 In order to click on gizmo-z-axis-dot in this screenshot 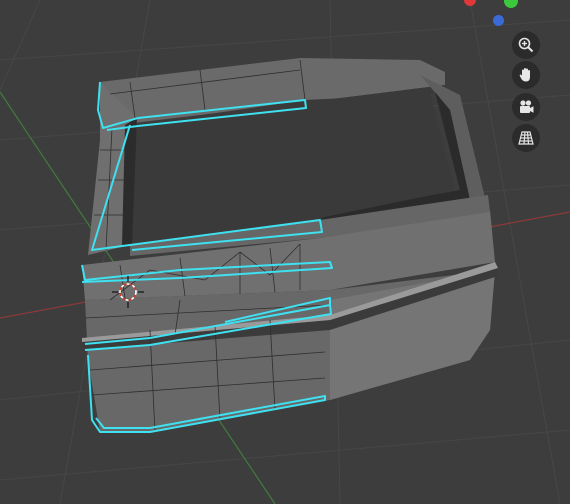, I will do `click(498, 20)`.